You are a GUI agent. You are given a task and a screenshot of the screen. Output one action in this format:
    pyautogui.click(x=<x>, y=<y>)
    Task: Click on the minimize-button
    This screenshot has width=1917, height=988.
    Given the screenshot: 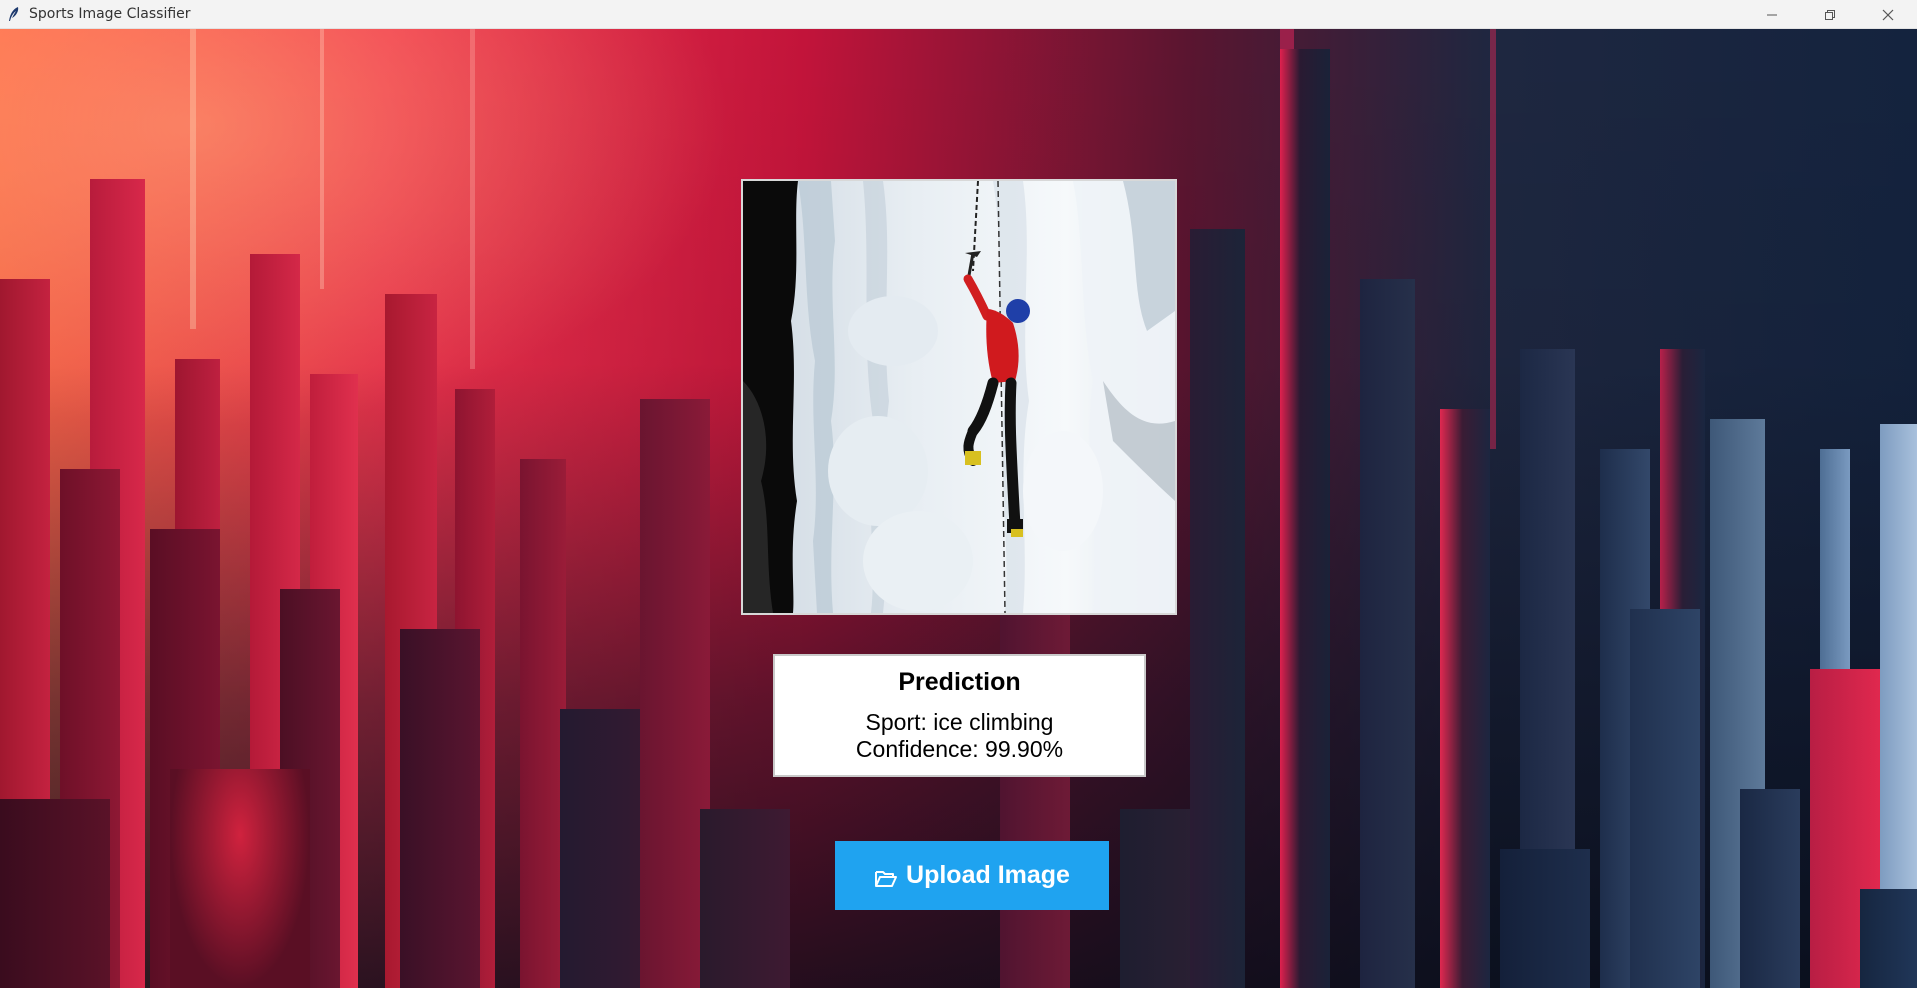 What is the action you would take?
    pyautogui.click(x=1772, y=14)
    